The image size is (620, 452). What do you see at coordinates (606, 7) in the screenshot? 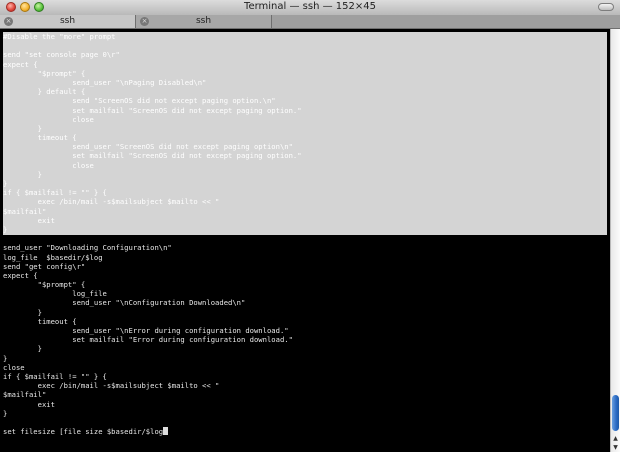
I see `toolbar-toggle-button` at bounding box center [606, 7].